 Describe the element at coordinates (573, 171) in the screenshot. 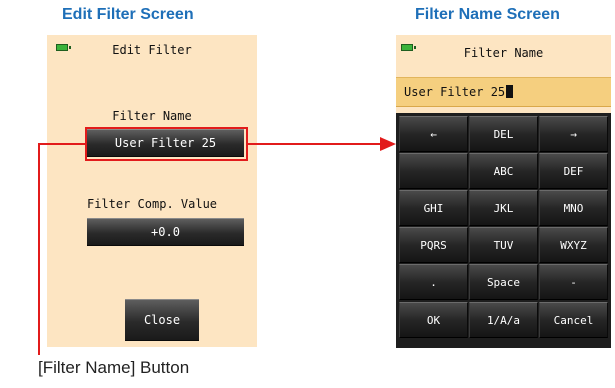

I see `key-def: DEF` at that location.